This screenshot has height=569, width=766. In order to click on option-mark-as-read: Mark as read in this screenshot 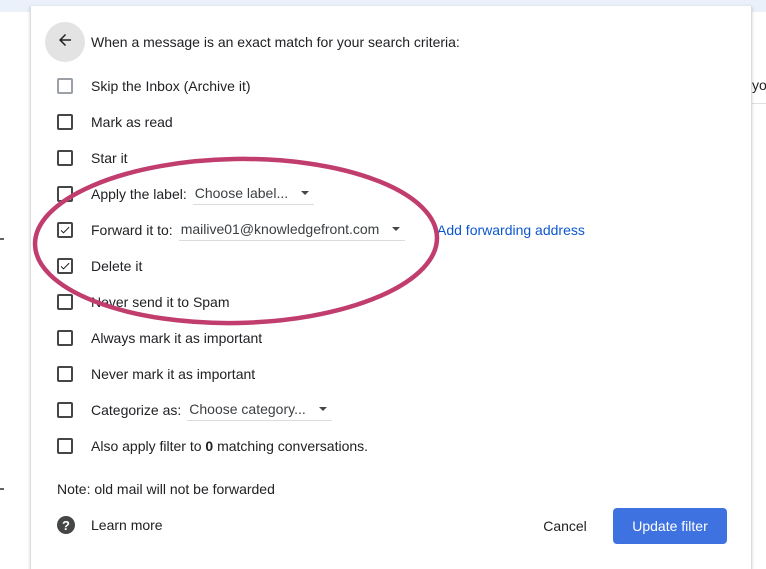, I will do `click(115, 122)`.